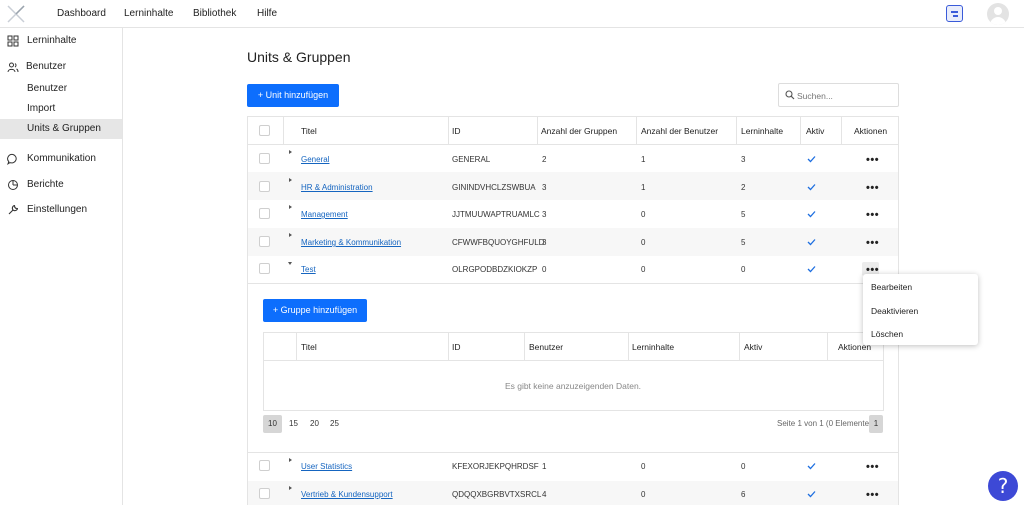  I want to click on unit-id: CFWWFBQUOYGHFULD, so click(498, 242).